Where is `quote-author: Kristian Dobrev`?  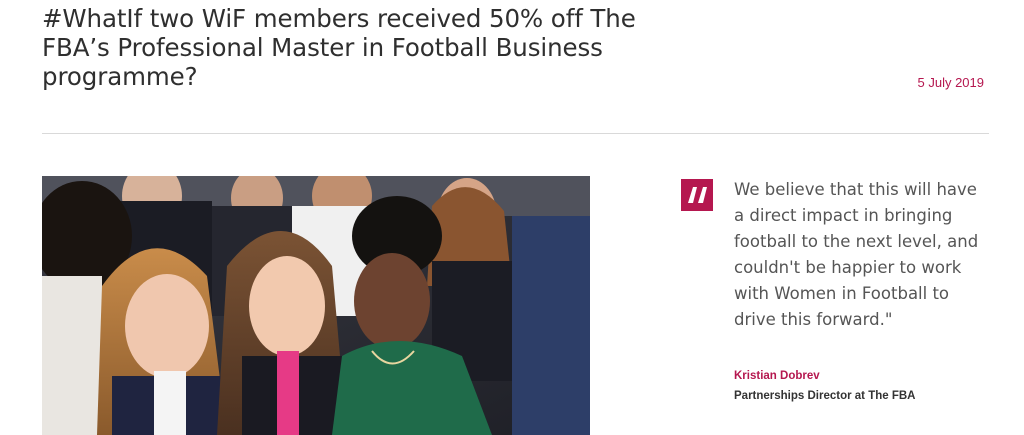 quote-author: Kristian Dobrev is located at coordinates (777, 376).